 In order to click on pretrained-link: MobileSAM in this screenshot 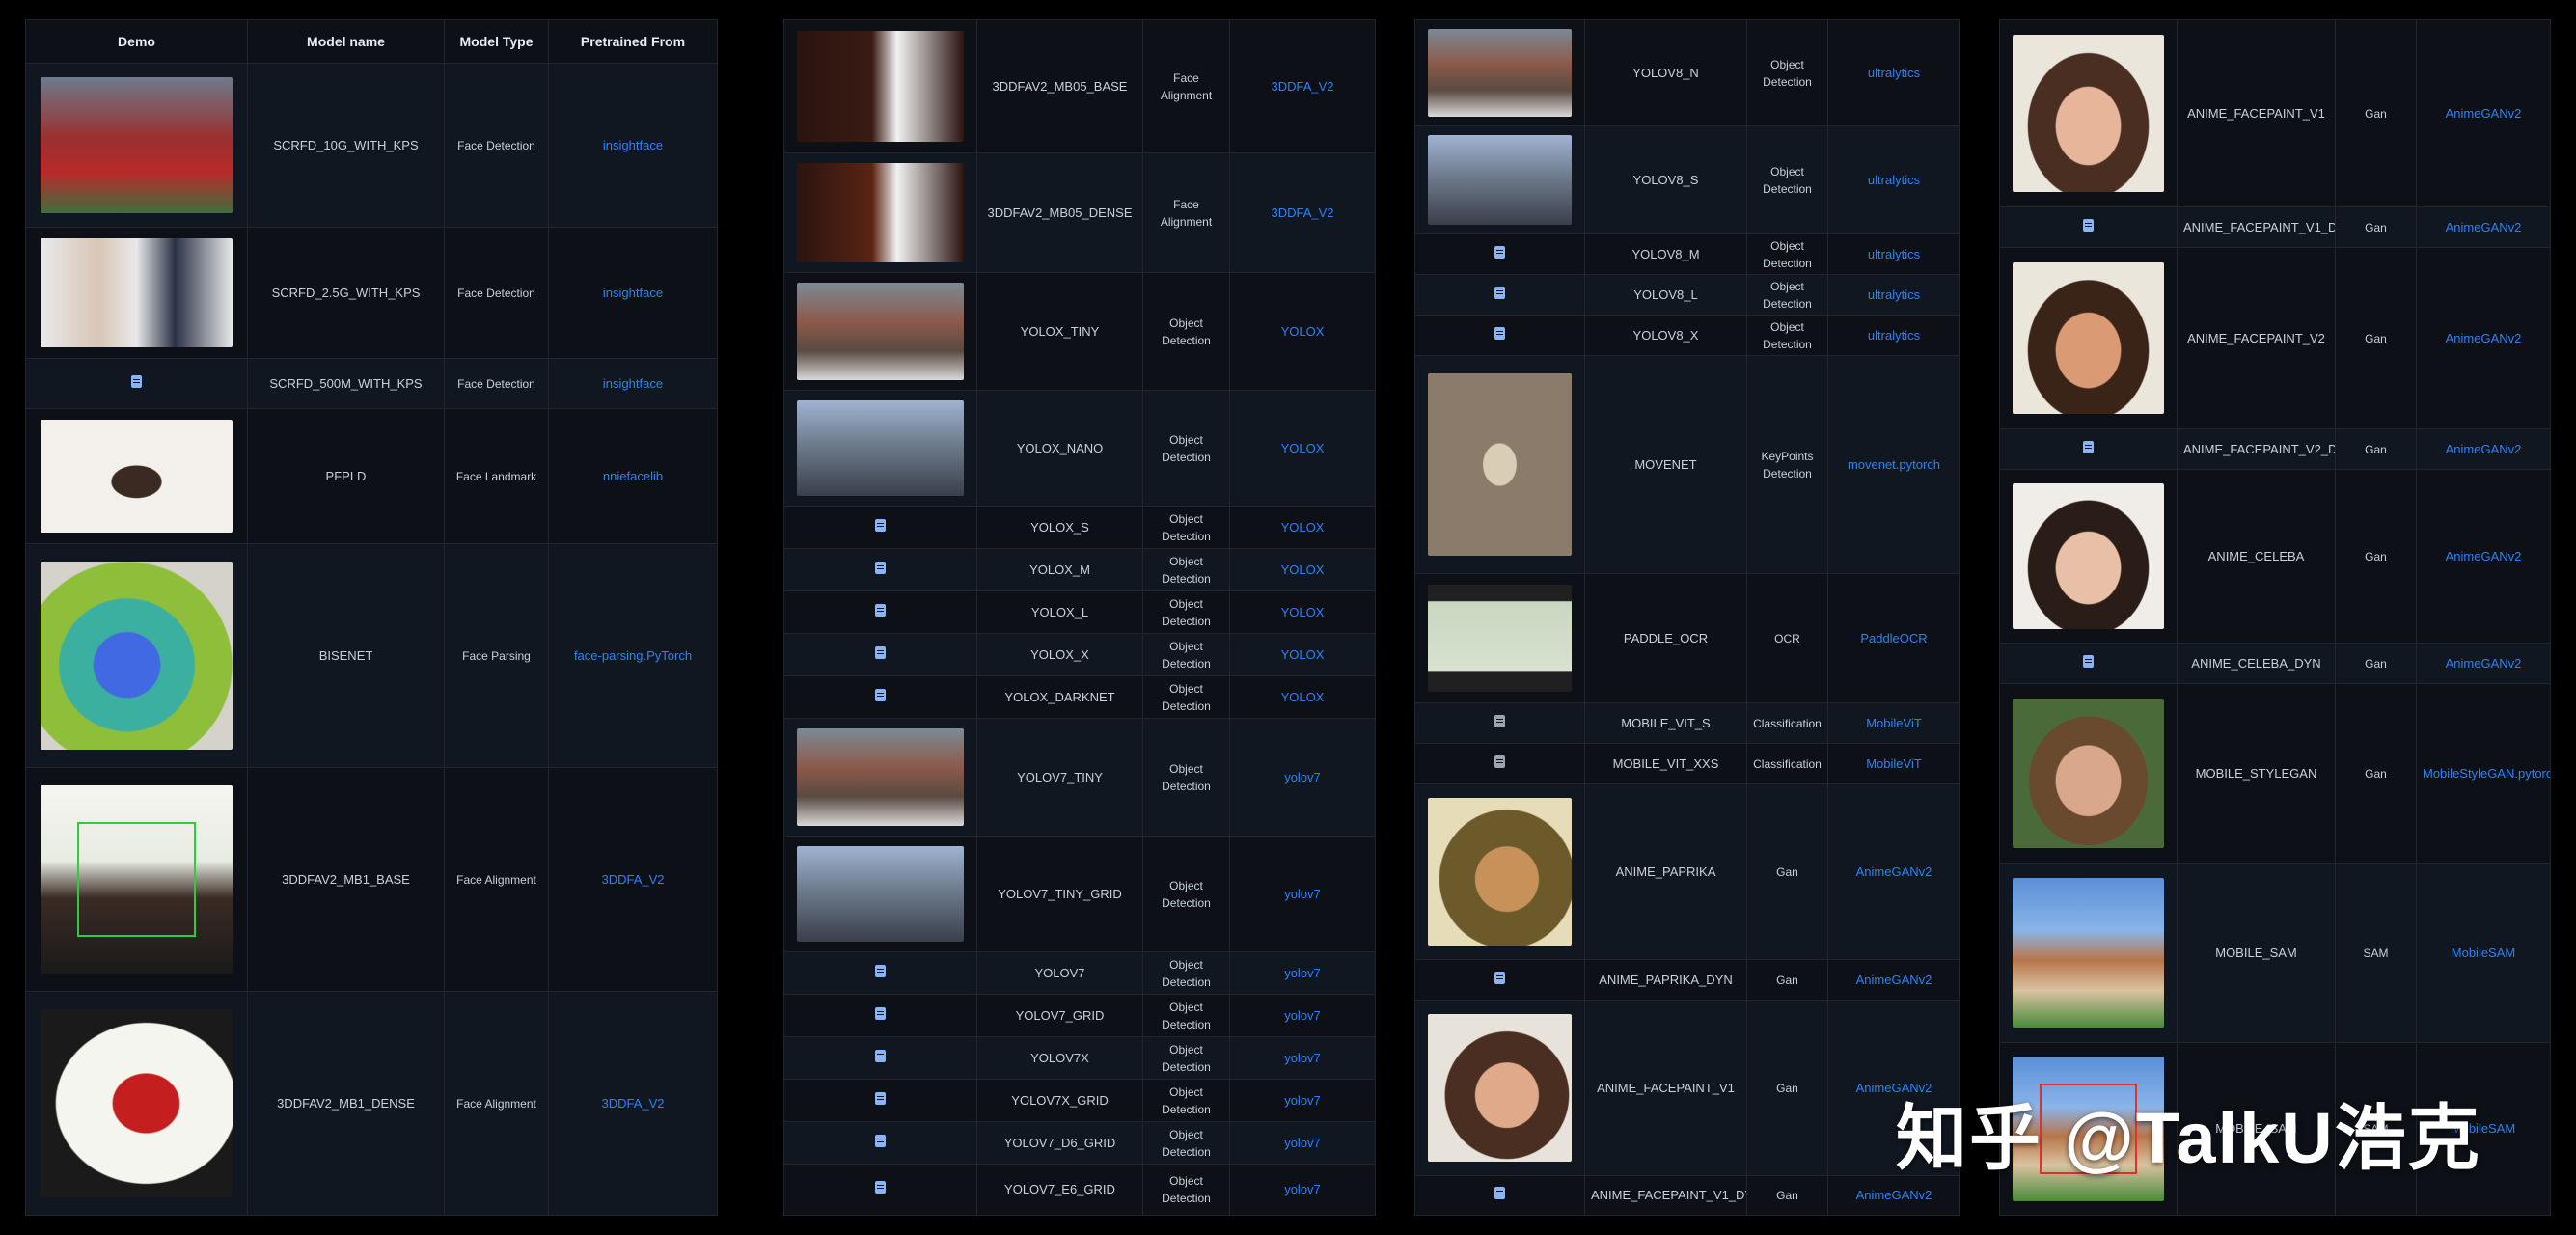, I will do `click(2483, 953)`.